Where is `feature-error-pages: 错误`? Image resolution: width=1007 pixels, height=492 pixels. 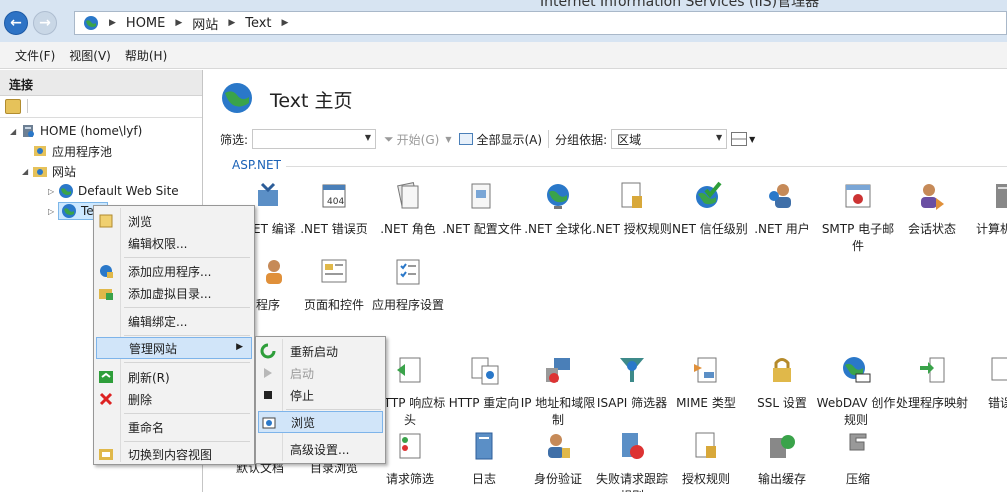
feature-error-pages: 错误 is located at coordinates (986, 383).